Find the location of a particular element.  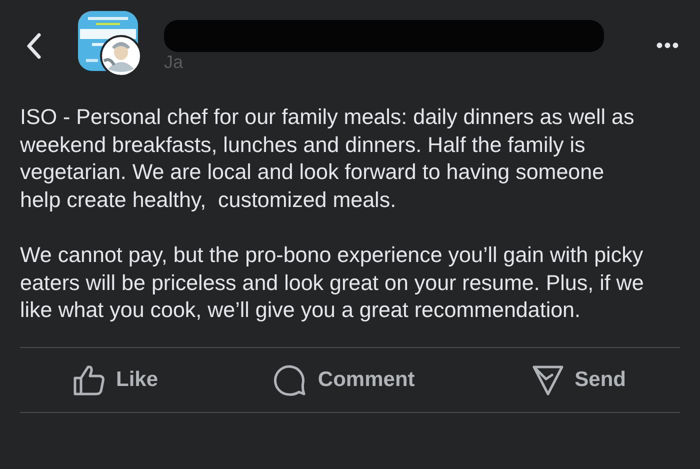

comment-icon is located at coordinates (291, 379).